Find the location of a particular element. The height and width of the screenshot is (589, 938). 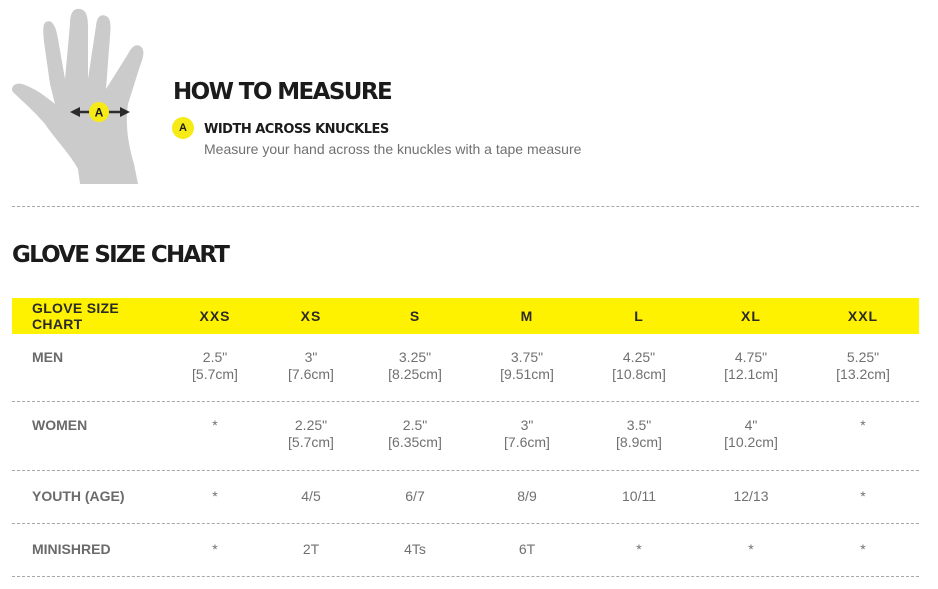

table-cell: 2.5" [5.7cm] is located at coordinates (215, 366).